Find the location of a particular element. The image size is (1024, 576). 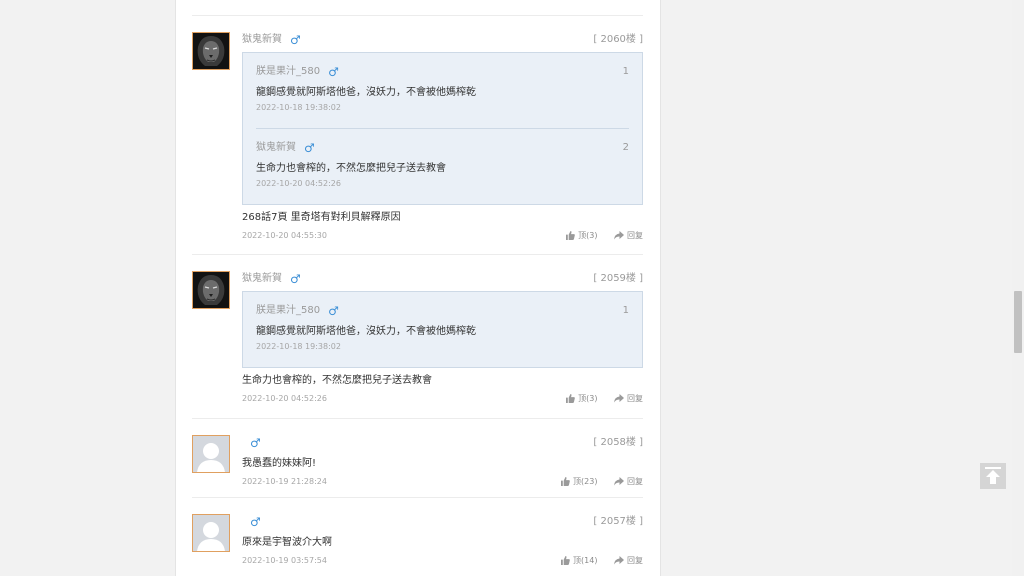

like-button: 顶(14) is located at coordinates (579, 561).